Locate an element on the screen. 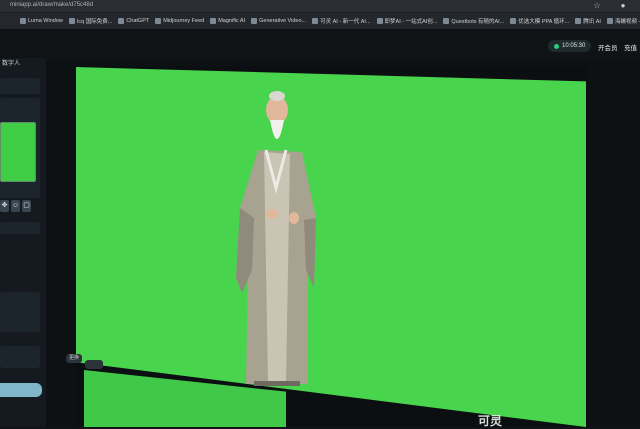 The width and height of the screenshot is (640, 429). bookmark-item: Magnific AI is located at coordinates (227, 21).